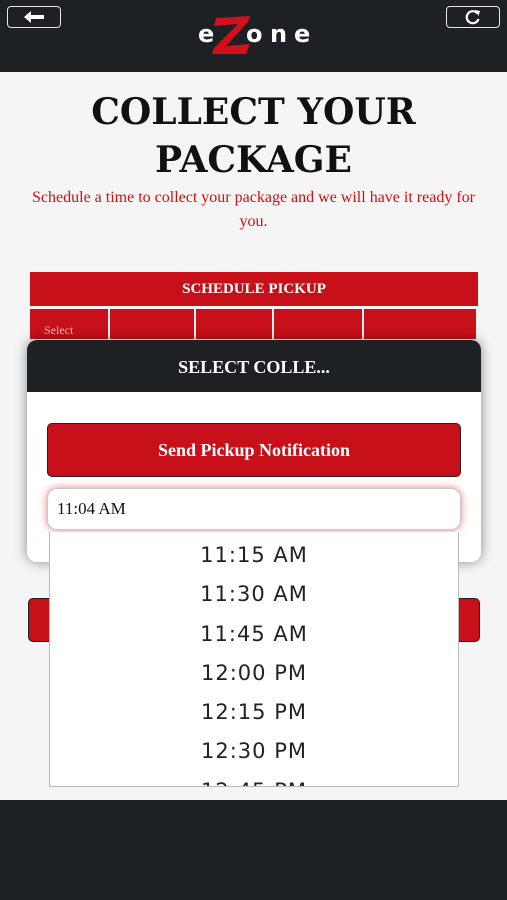 This screenshot has height=900, width=507. Describe the element at coordinates (258, 33) in the screenshot. I see `ezone-logo: e o n e` at that location.